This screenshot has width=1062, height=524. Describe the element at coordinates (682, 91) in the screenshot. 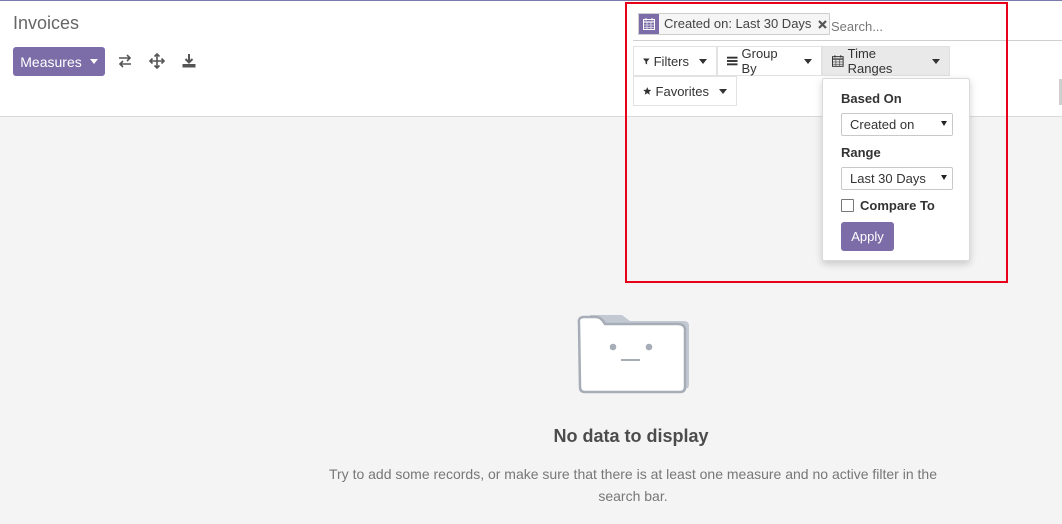

I see `favorites-label: Favorites` at that location.